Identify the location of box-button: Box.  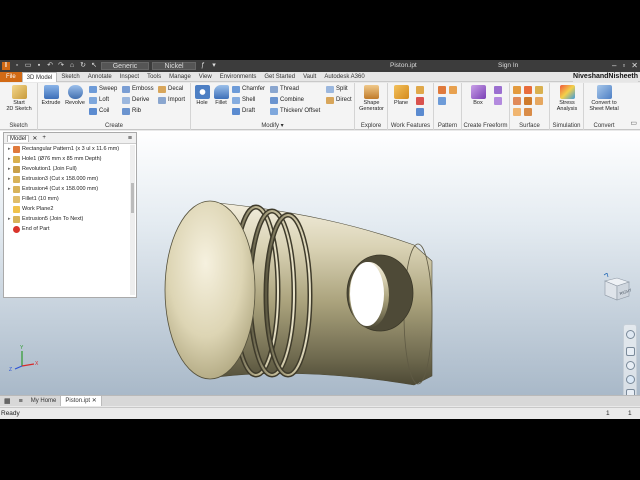
(478, 95).